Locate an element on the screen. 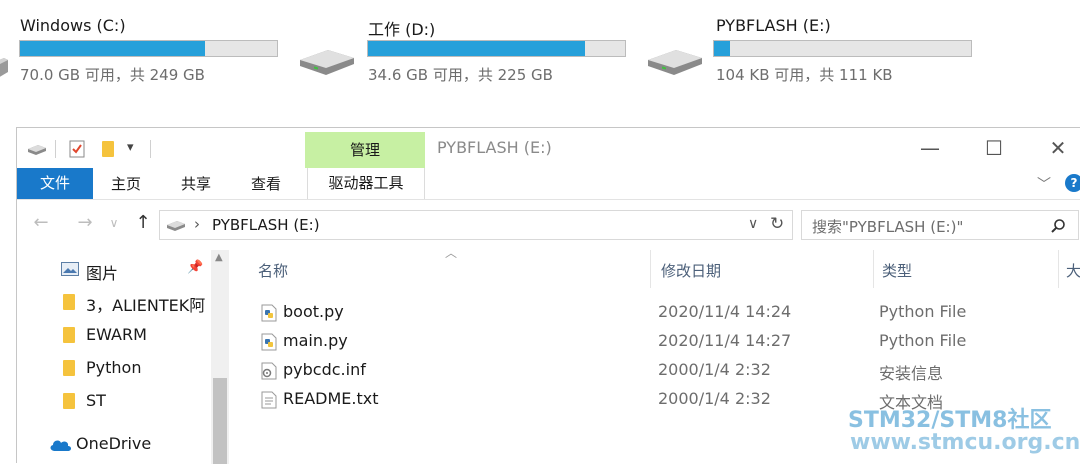  drive-d-name: 工作 (D:) is located at coordinates (402, 29).